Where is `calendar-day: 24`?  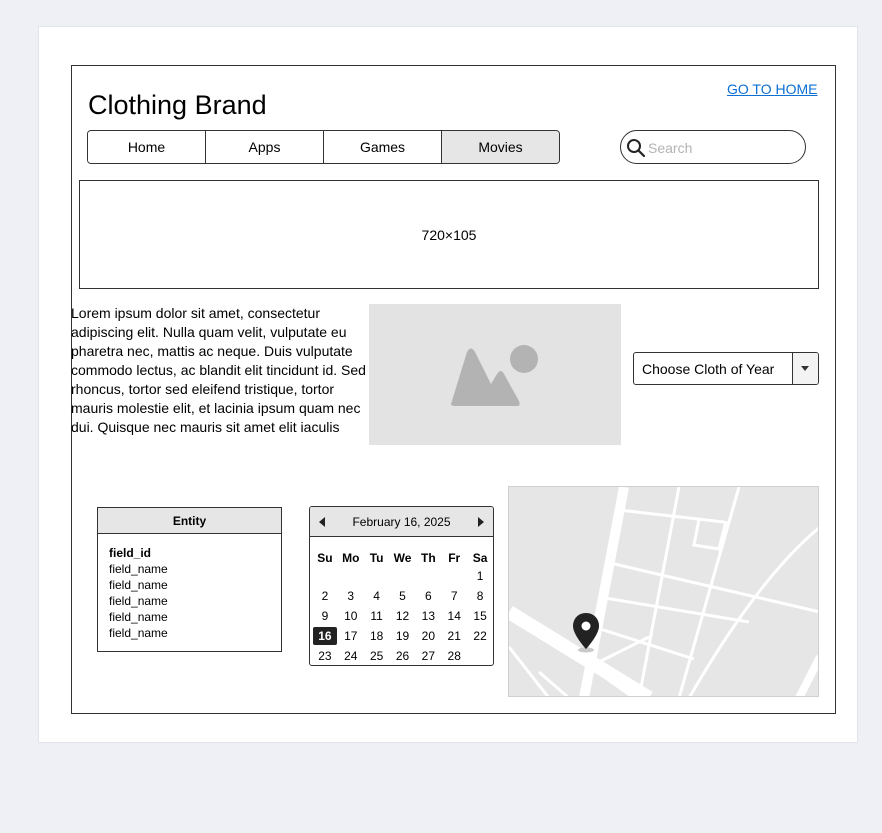
calendar-day: 24 is located at coordinates (351, 656).